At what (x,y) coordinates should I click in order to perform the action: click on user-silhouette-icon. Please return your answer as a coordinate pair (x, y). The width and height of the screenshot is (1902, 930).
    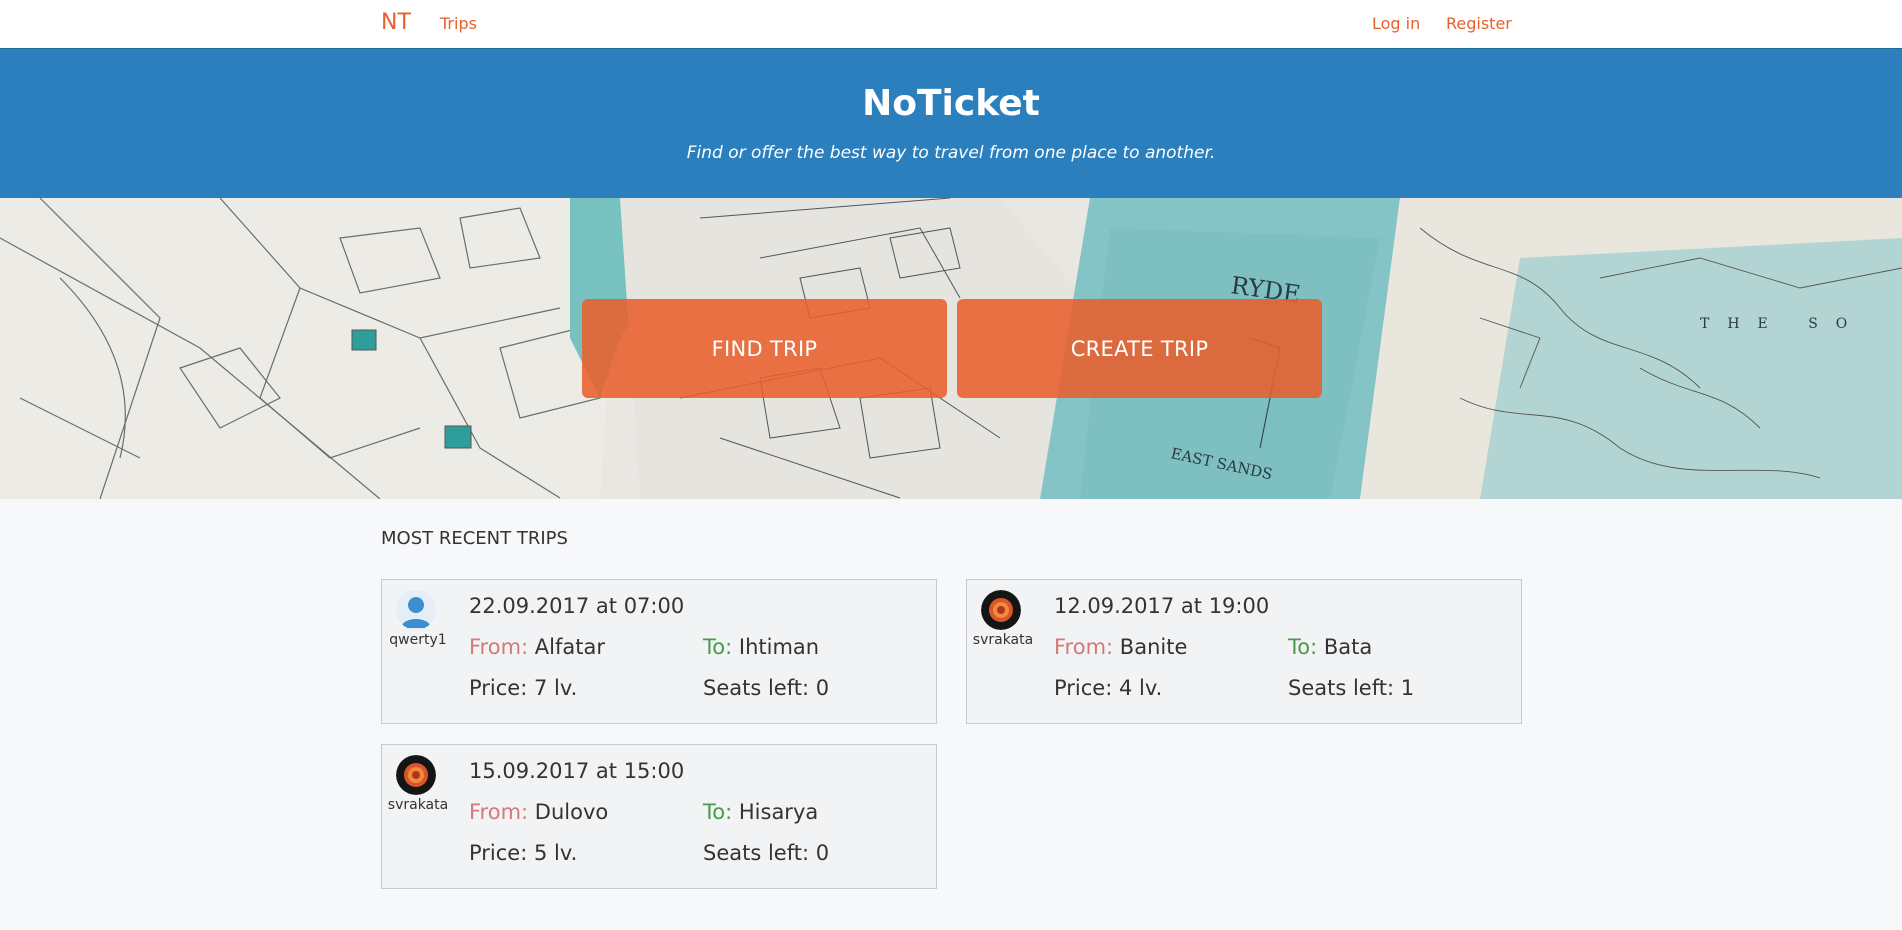
    Looking at the image, I should click on (416, 610).